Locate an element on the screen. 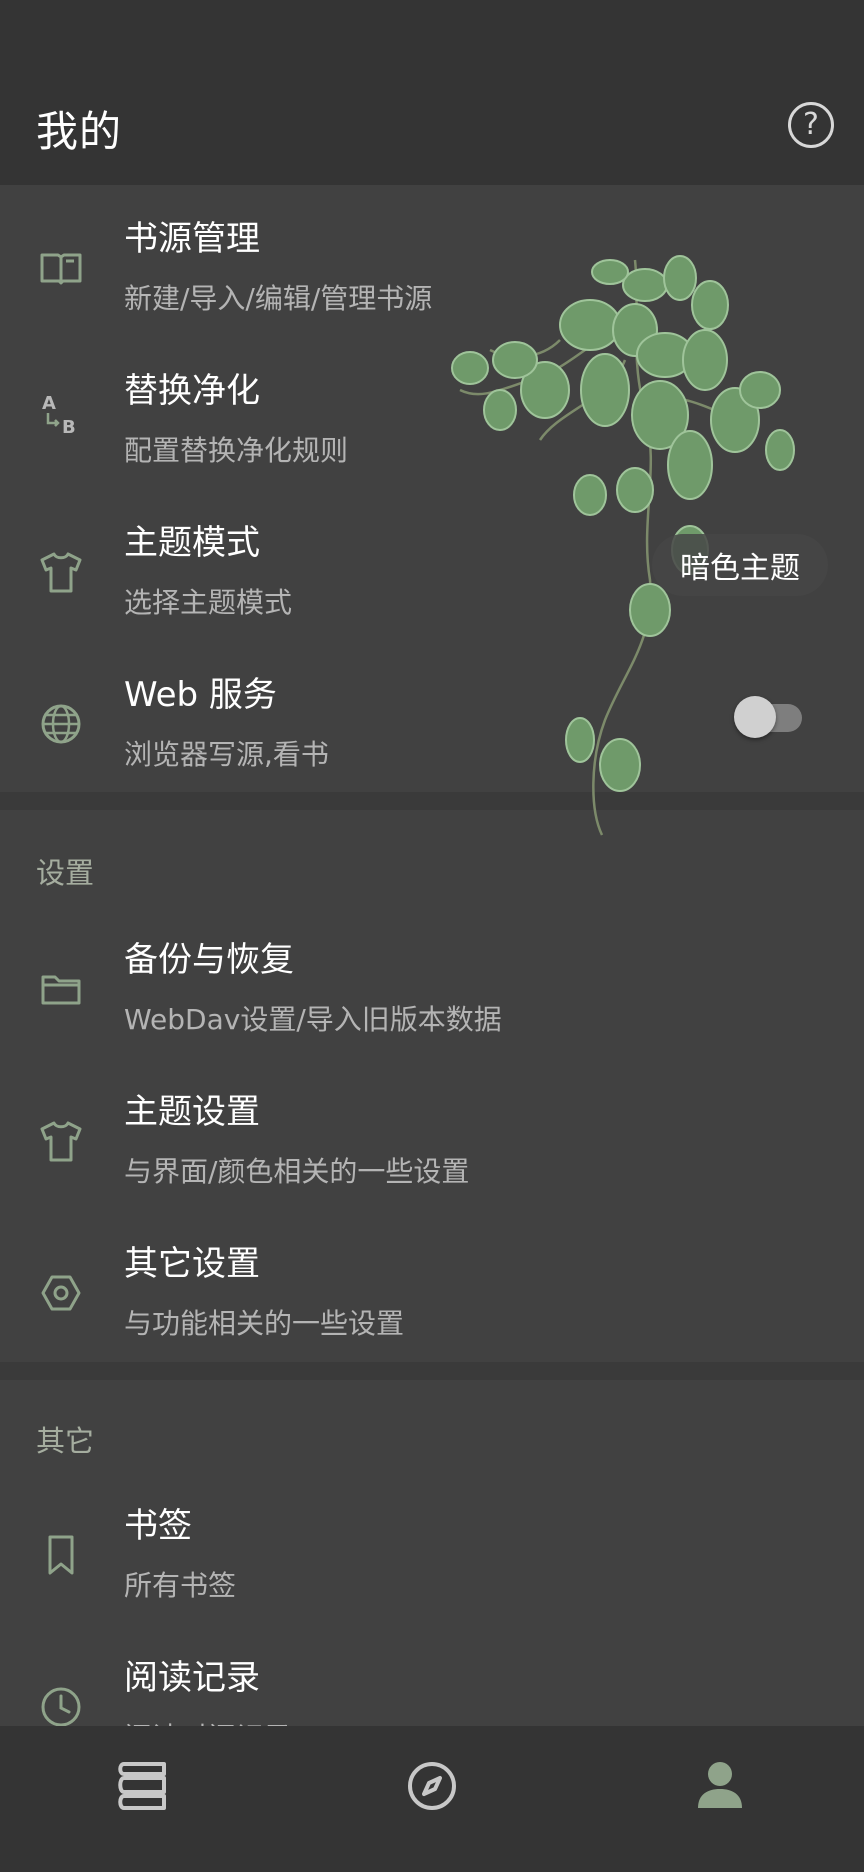 The height and width of the screenshot is (1872, 864). backup-restore-row: 备份与恢复 WebDav设置/导入旧版本数据 is located at coordinates (432, 982).